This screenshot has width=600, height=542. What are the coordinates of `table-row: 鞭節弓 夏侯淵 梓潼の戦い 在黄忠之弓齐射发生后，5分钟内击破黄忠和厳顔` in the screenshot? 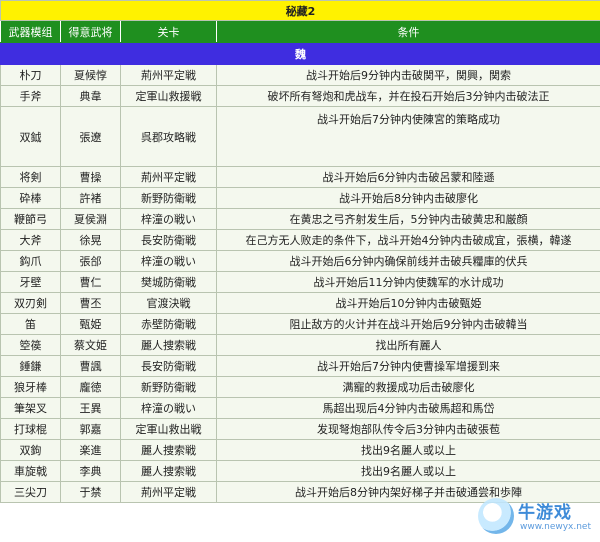 It's located at (300, 219).